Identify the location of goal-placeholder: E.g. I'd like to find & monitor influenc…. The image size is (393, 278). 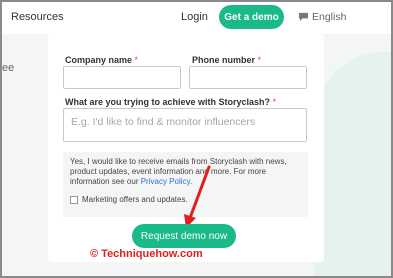
(163, 122).